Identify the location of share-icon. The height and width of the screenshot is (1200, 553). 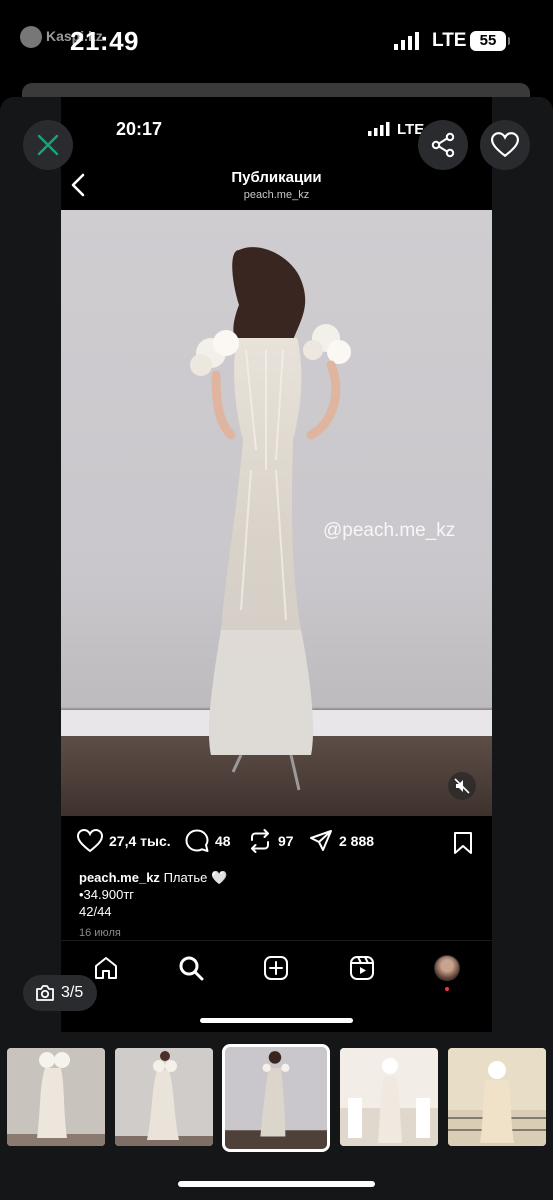
(443, 145).